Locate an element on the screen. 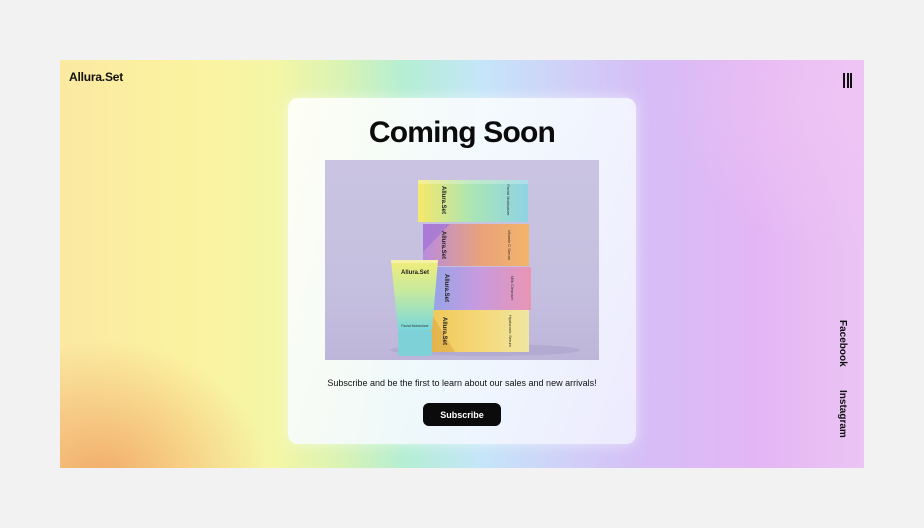  svg-text: Vitamin C Serum is located at coordinates (509, 245).